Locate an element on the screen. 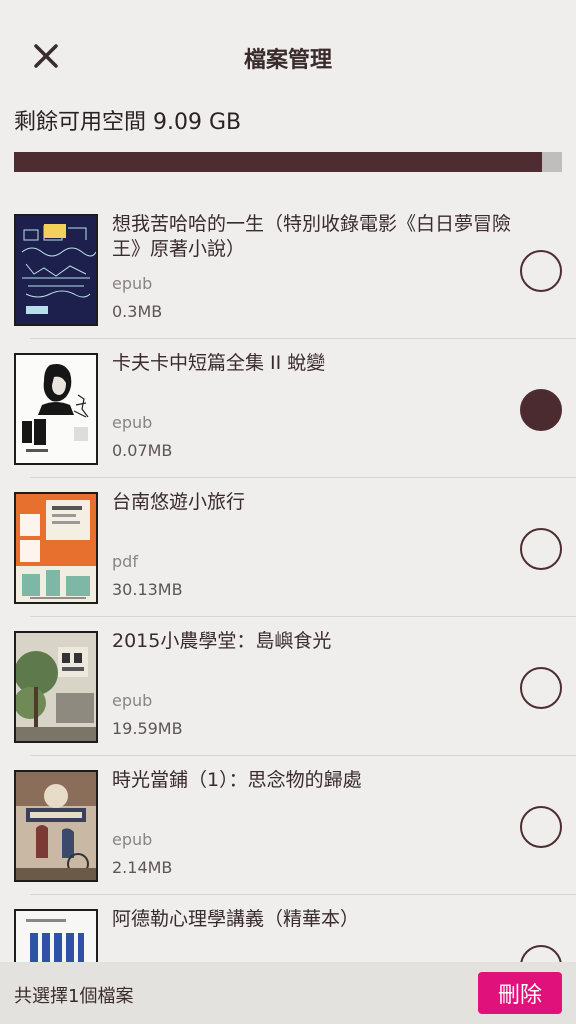 The height and width of the screenshot is (1024, 576). book-title: 時光當鋪（1）：思念物的歸處 is located at coordinates (237, 780).